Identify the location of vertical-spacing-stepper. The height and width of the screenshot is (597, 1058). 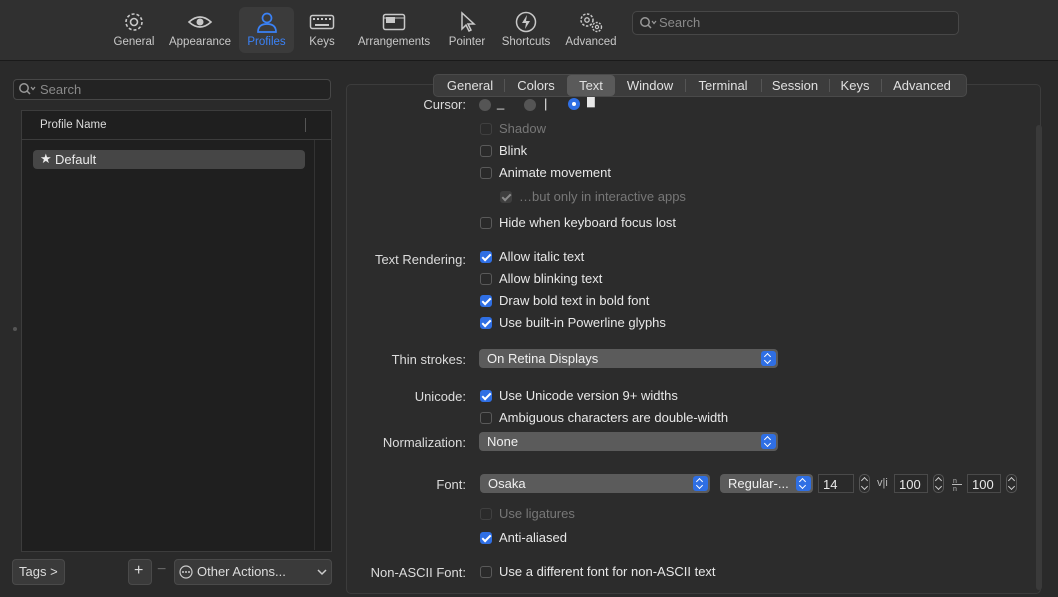
(938, 483).